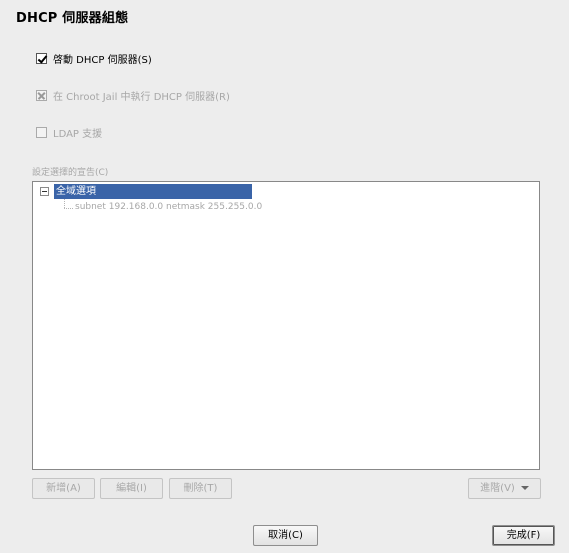 The height and width of the screenshot is (553, 569). I want to click on tree-connector-line, so click(64, 203).